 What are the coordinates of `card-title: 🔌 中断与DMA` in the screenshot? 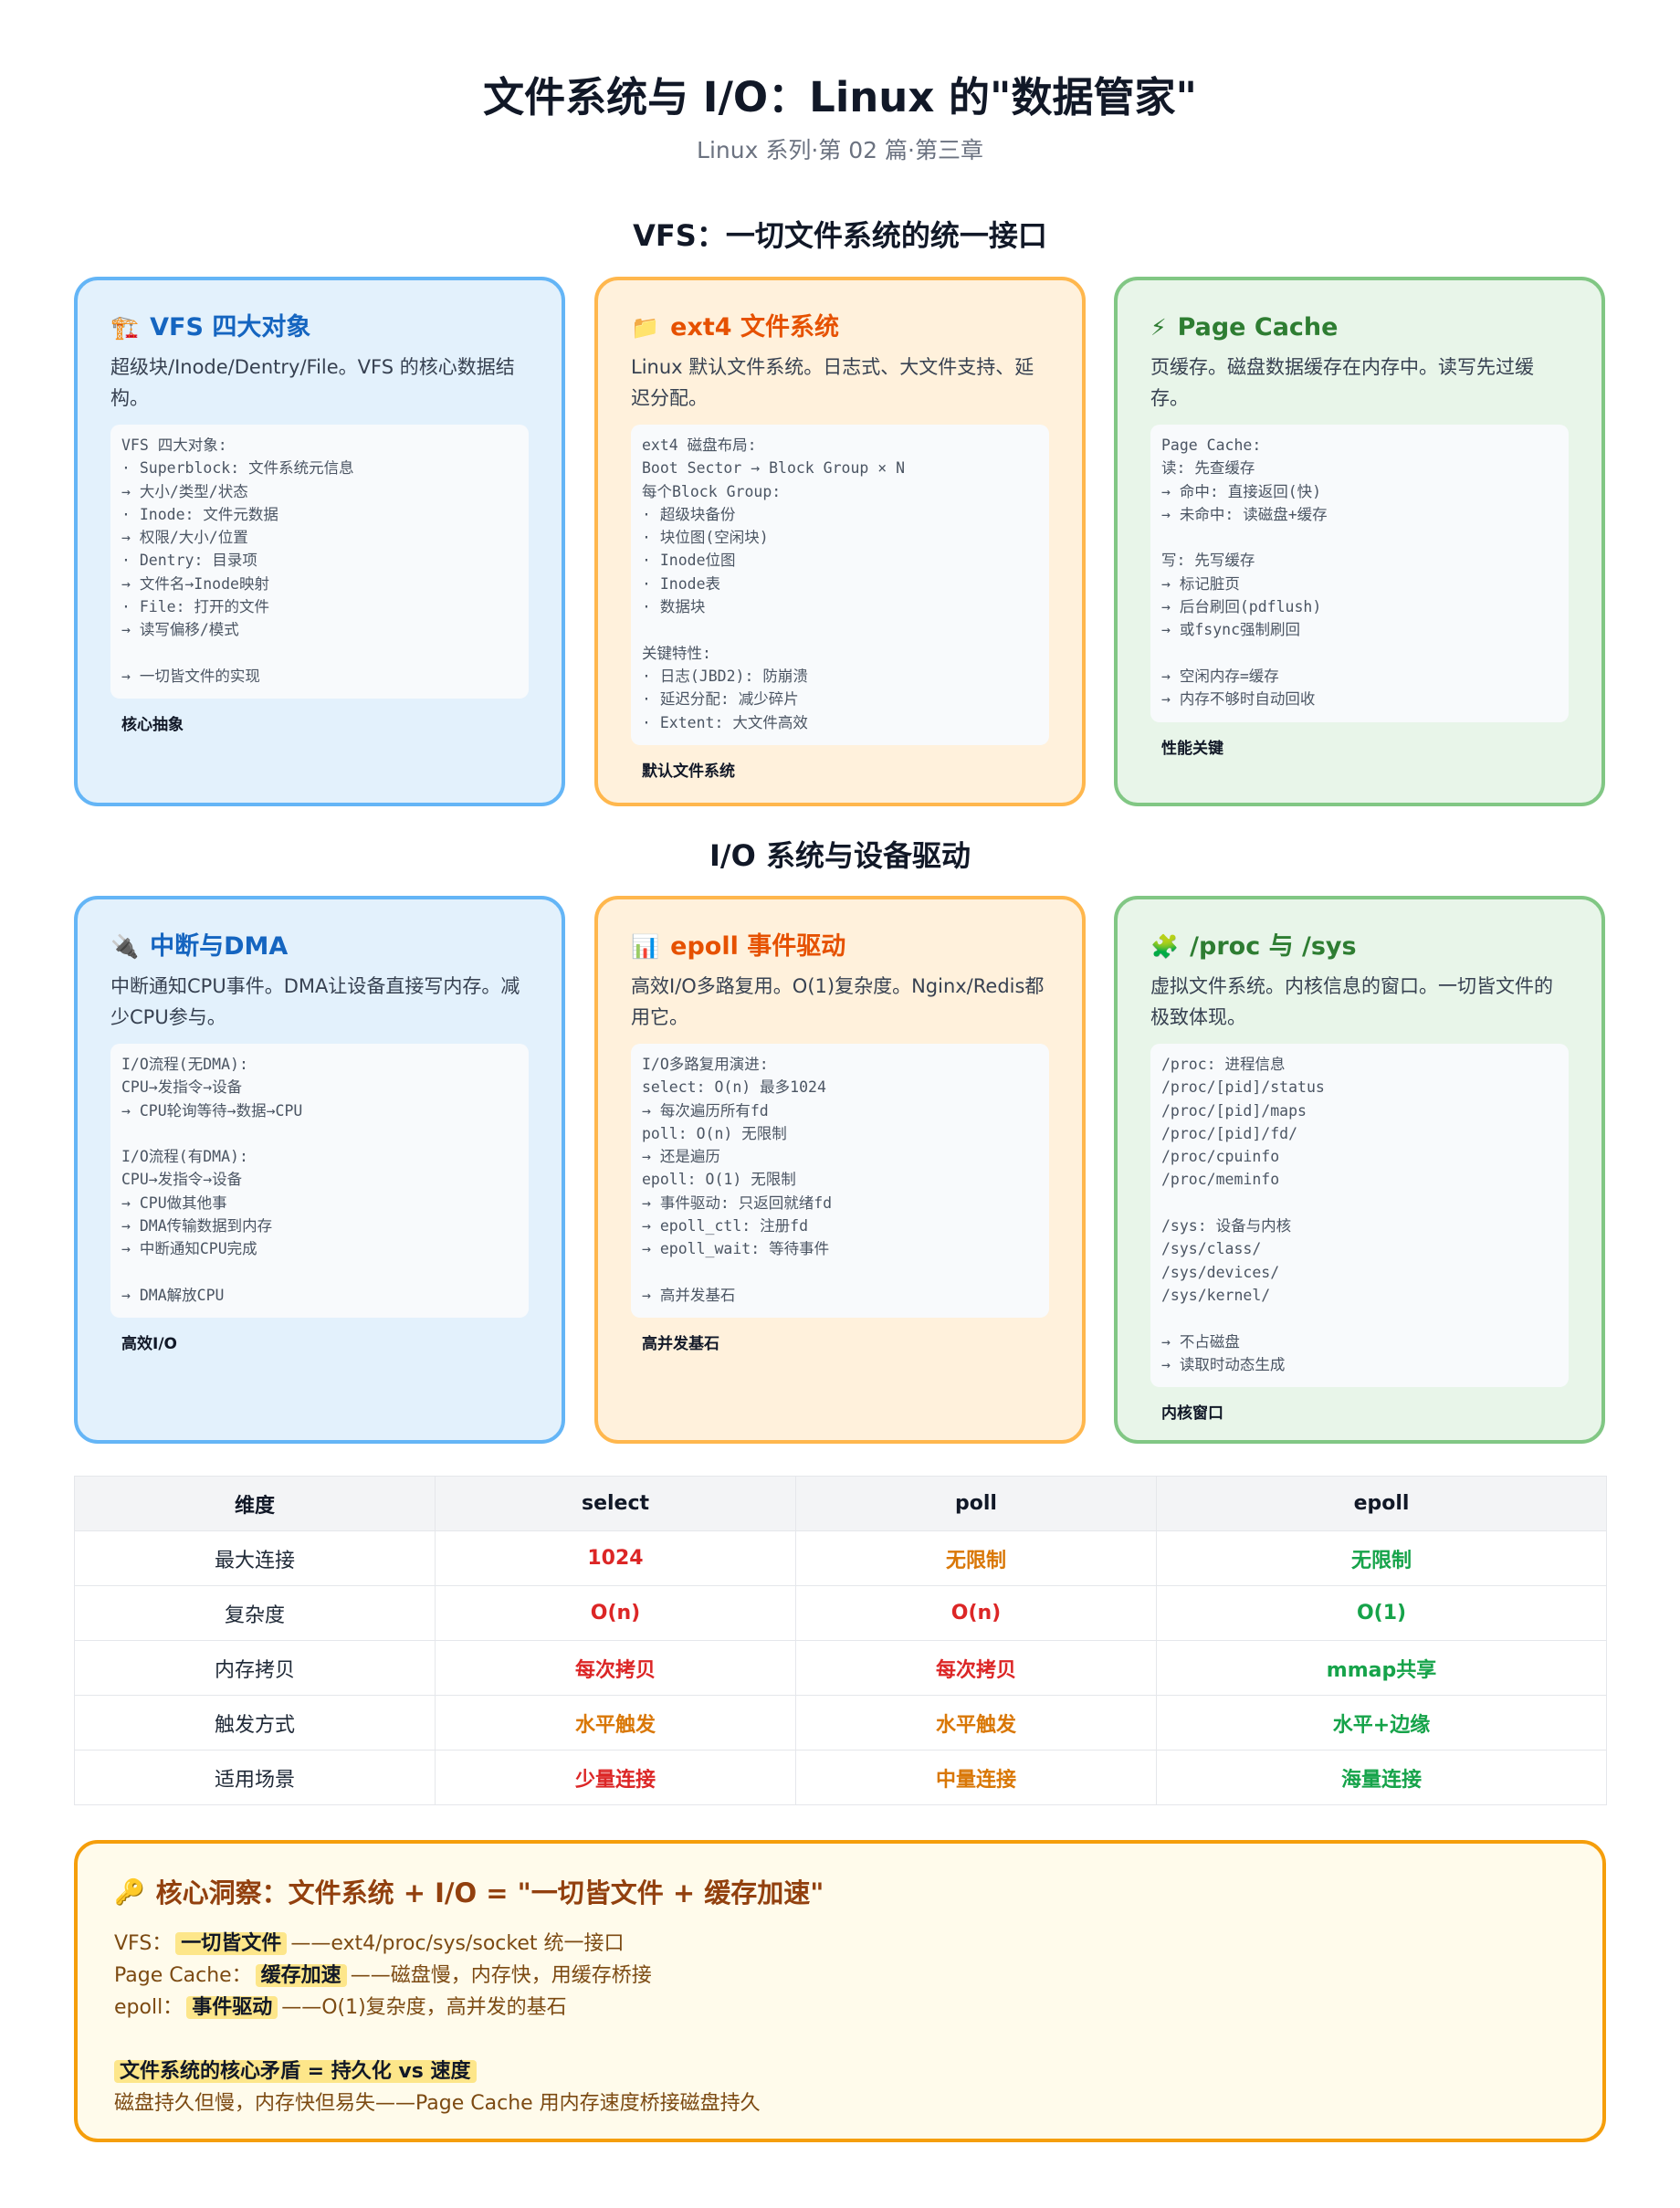 It's located at (319, 947).